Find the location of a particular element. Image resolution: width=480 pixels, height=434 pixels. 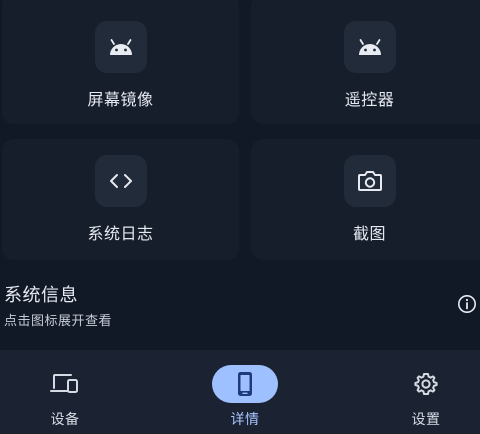

nav-devices-label: 设备 is located at coordinates (65, 420).